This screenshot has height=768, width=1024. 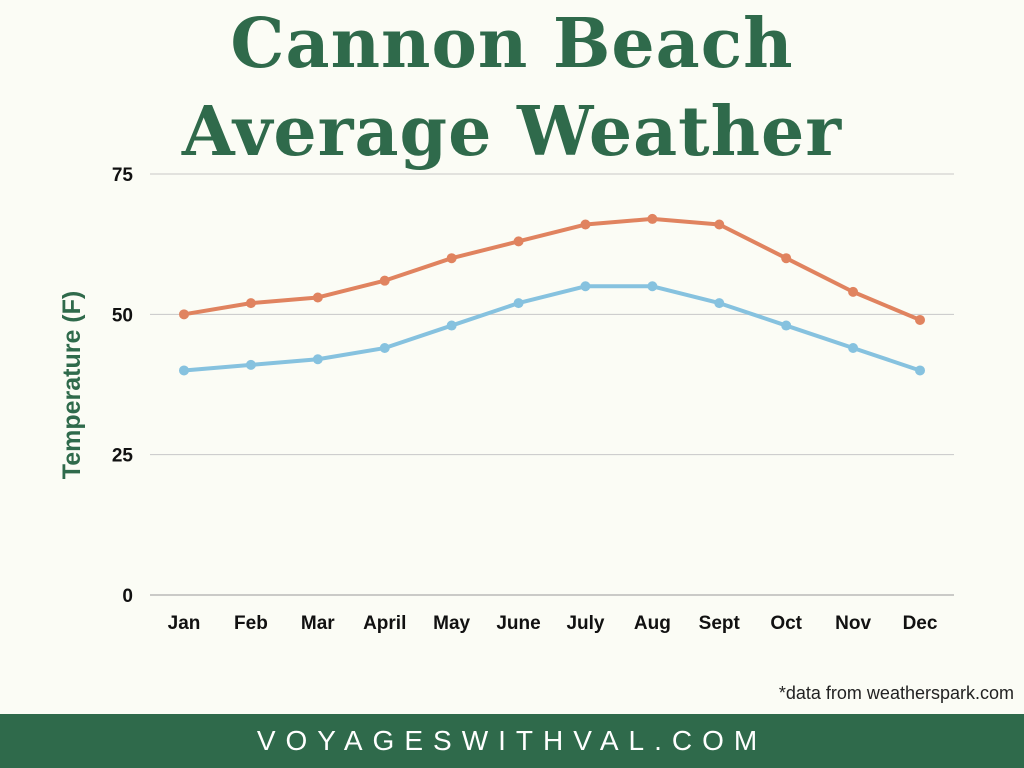 I want to click on x-tick-label: Sept, so click(x=720, y=623).